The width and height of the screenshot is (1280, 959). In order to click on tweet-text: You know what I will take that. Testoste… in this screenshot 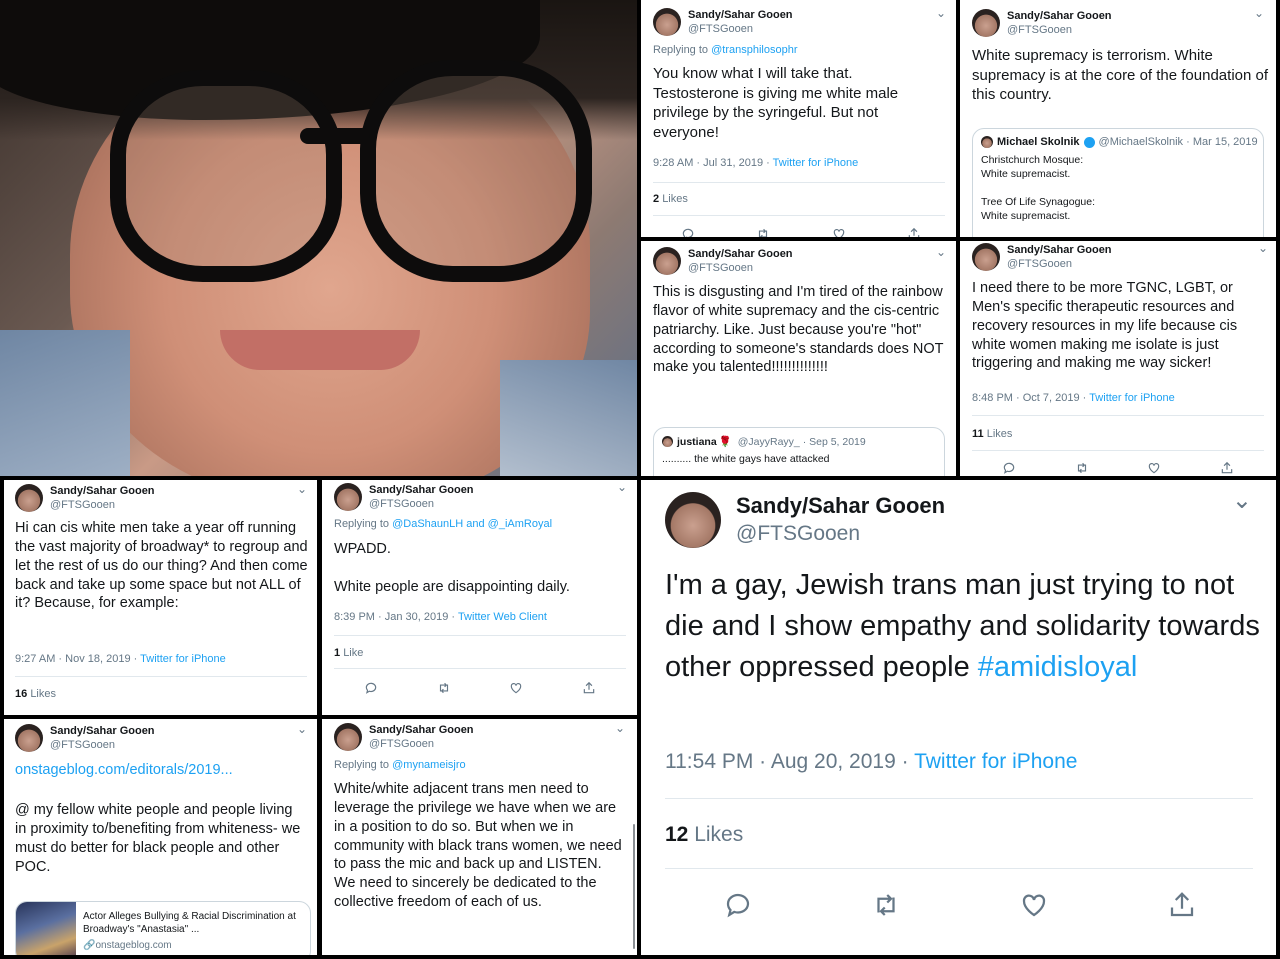, I will do `click(776, 103)`.